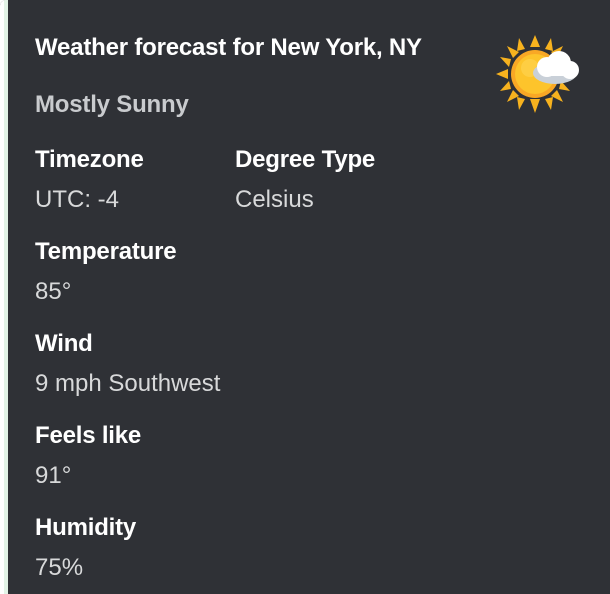 The height and width of the screenshot is (594, 610). What do you see at coordinates (53, 291) in the screenshot?
I see `field-value: 85°` at bounding box center [53, 291].